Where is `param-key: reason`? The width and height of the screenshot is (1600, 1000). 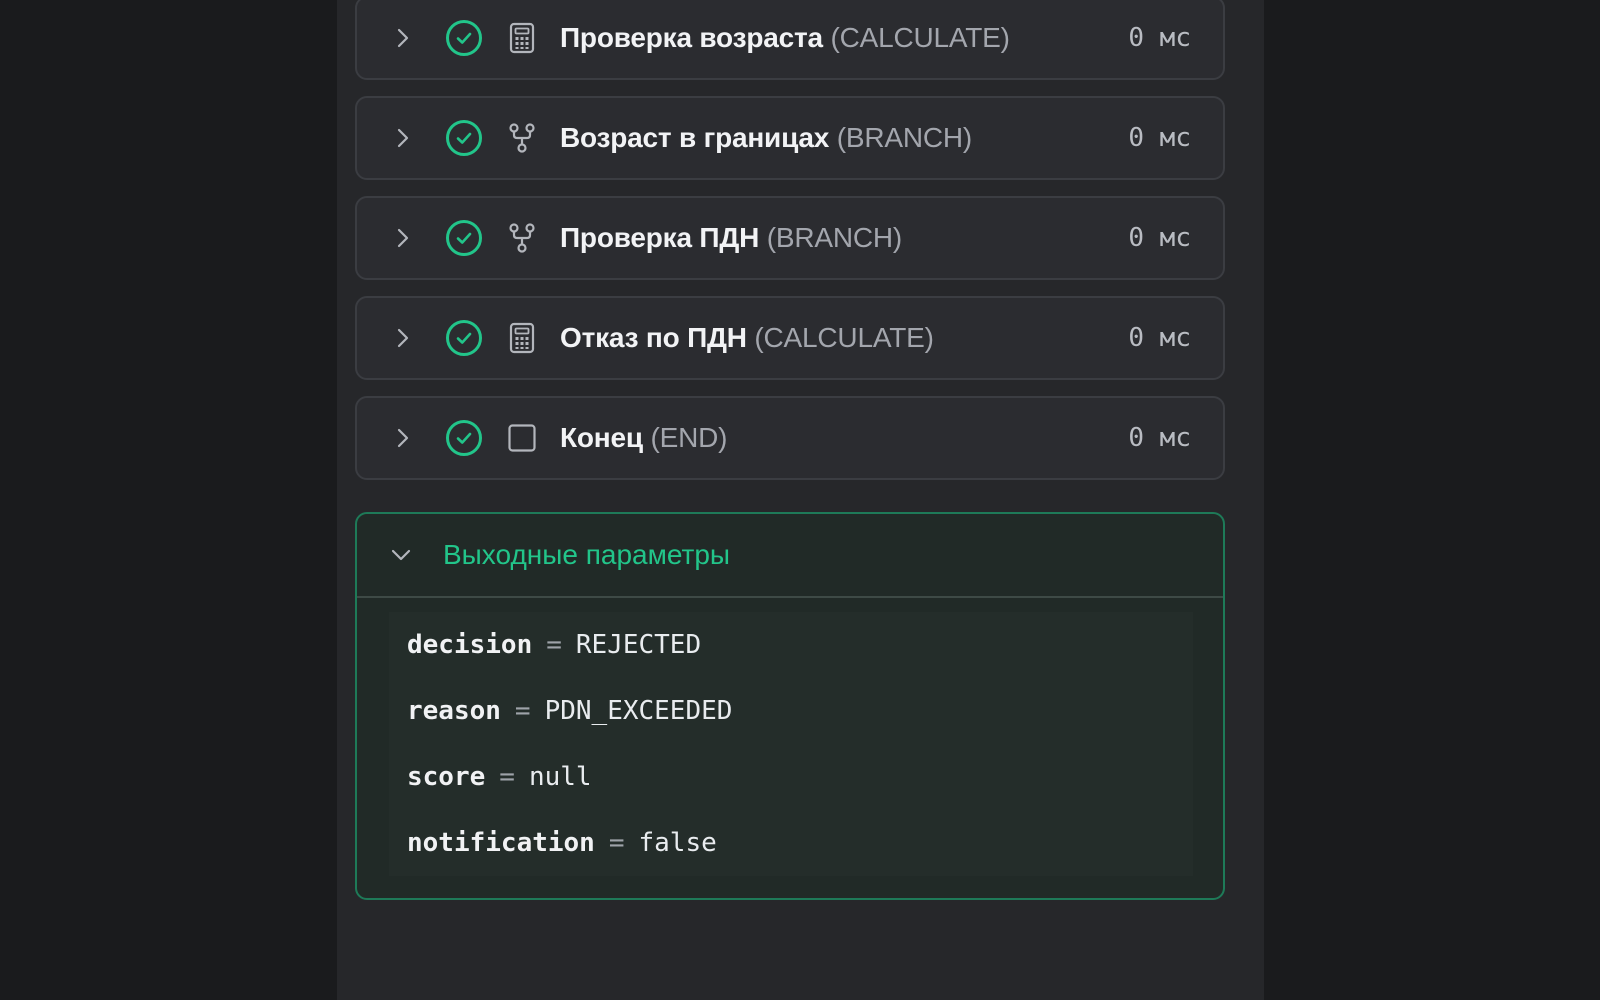 param-key: reason is located at coordinates (454, 711).